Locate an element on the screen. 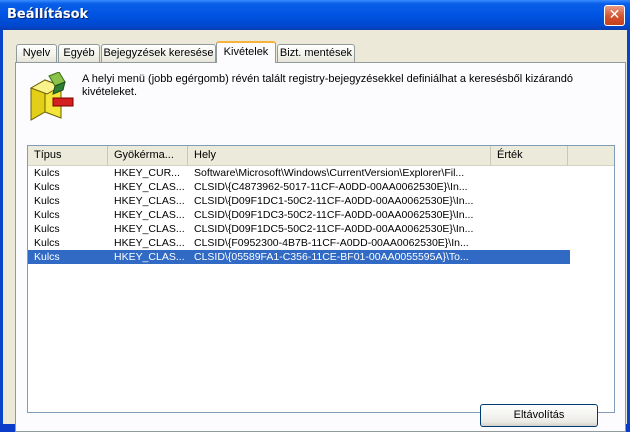 This screenshot has width=630, height=432. tab-kivetelek: Kivételek is located at coordinates (246, 52).